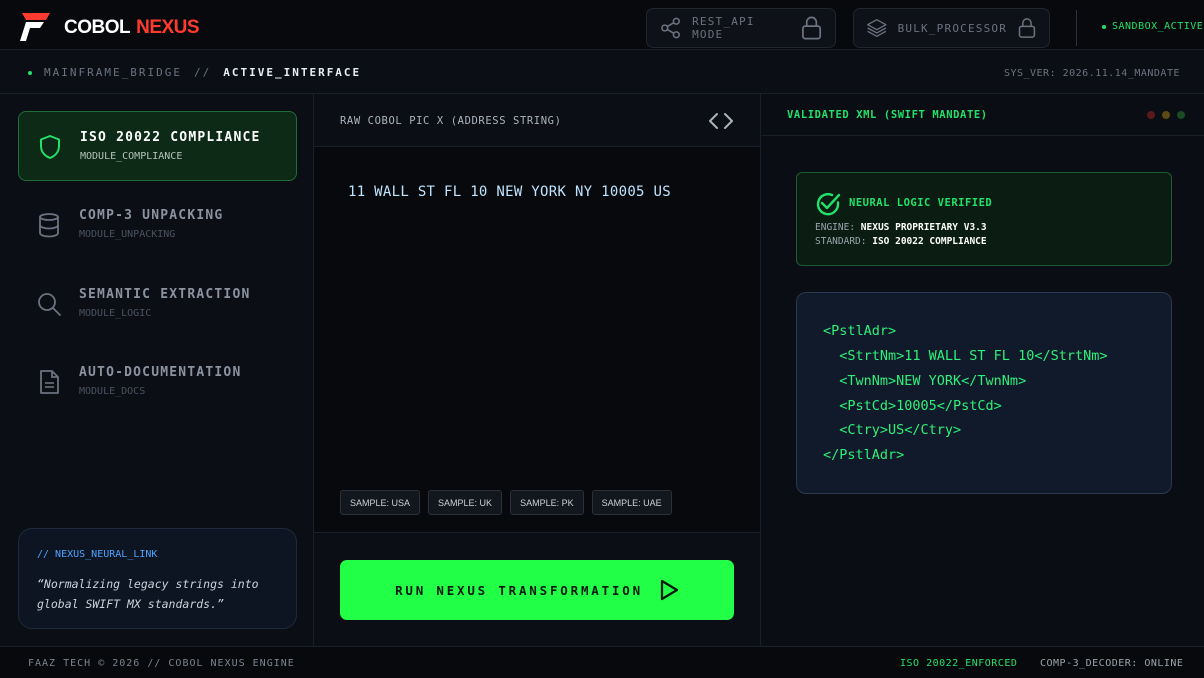  Describe the element at coordinates (165, 294) in the screenshot. I see `sidebar-item-title: SEMANTIC EXTRACTION` at that location.